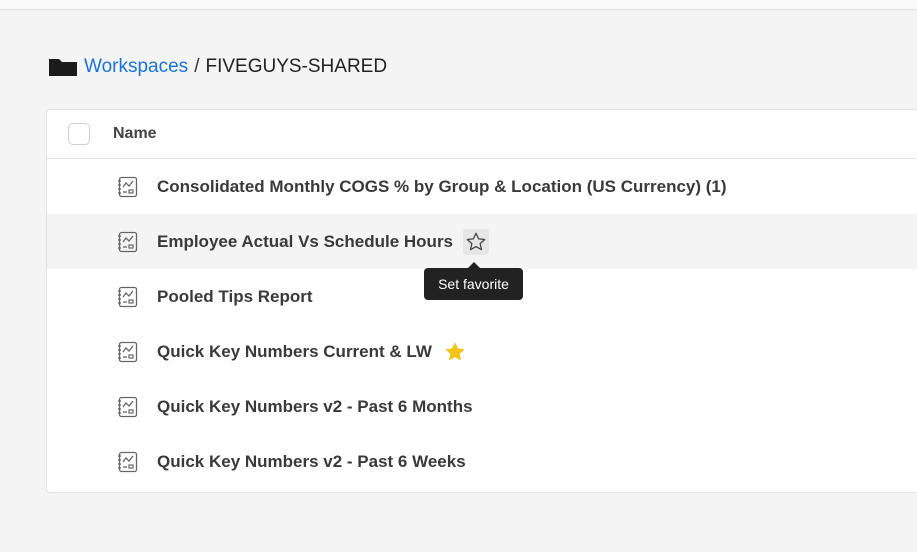 The width and height of the screenshot is (917, 552). What do you see at coordinates (296, 66) in the screenshot?
I see `breadcrumb-current: FIVEGUYS-SHARED` at bounding box center [296, 66].